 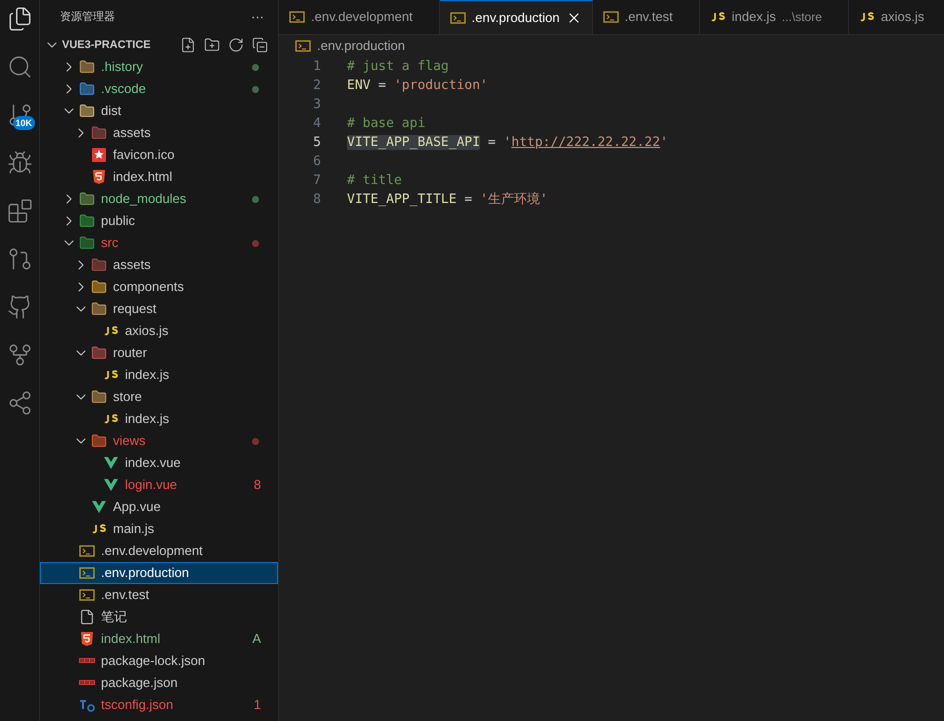 I want to click on debug-icon, so click(x=19, y=163).